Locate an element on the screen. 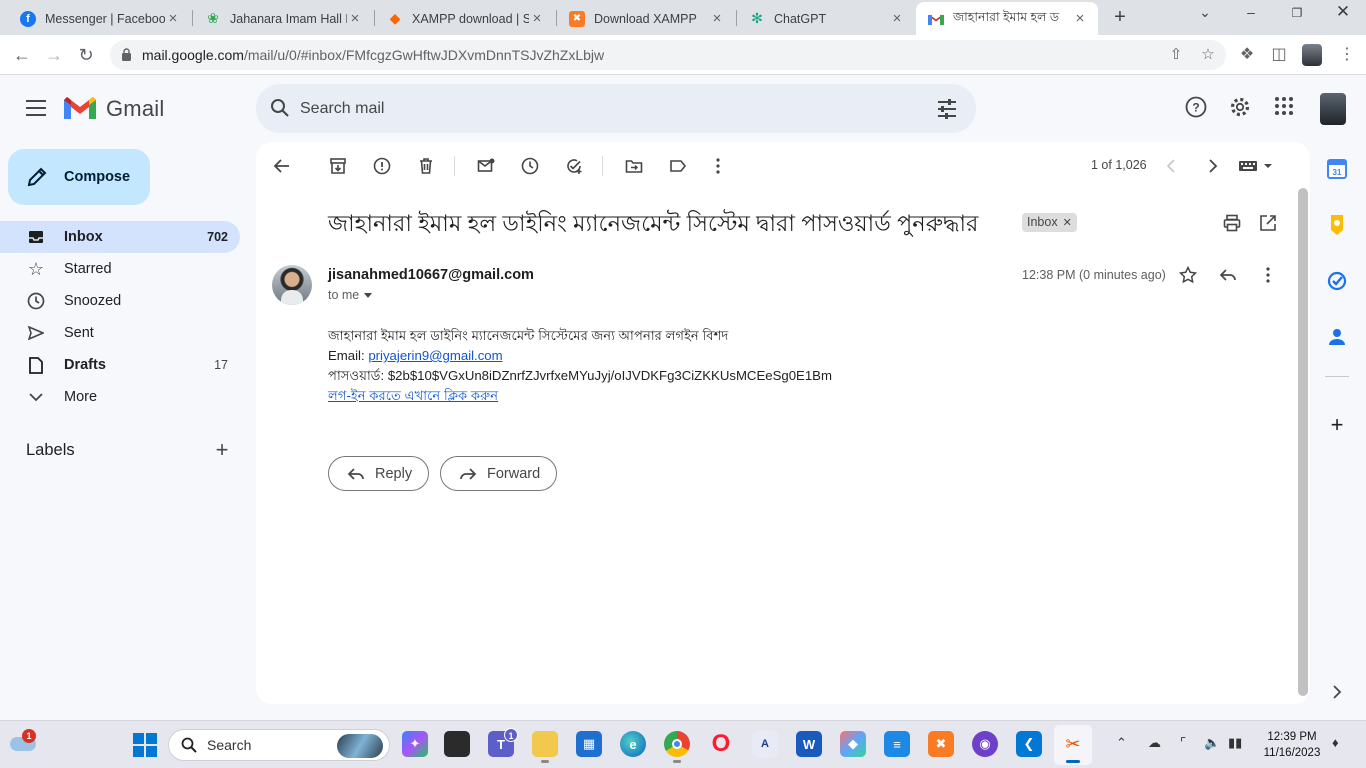 Image resolution: width=1366 pixels, height=768 pixels. scrollbar is located at coordinates (1303, 442).